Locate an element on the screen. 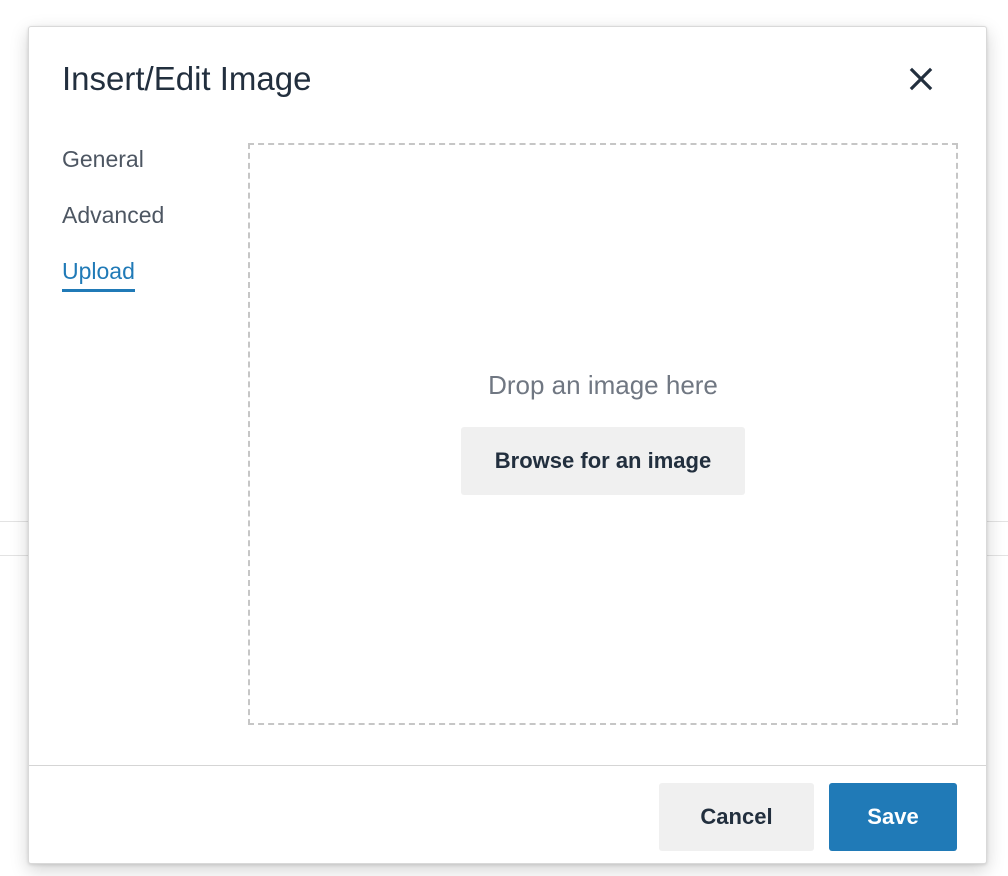 The height and width of the screenshot is (876, 1008). tab-upload: Upload is located at coordinates (142, 273).